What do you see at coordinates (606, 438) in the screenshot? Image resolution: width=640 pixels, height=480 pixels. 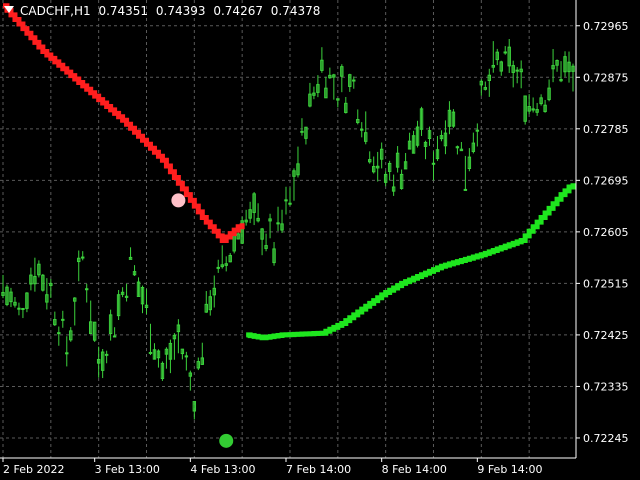 I see `y-tick-label: 0.72245` at bounding box center [606, 438].